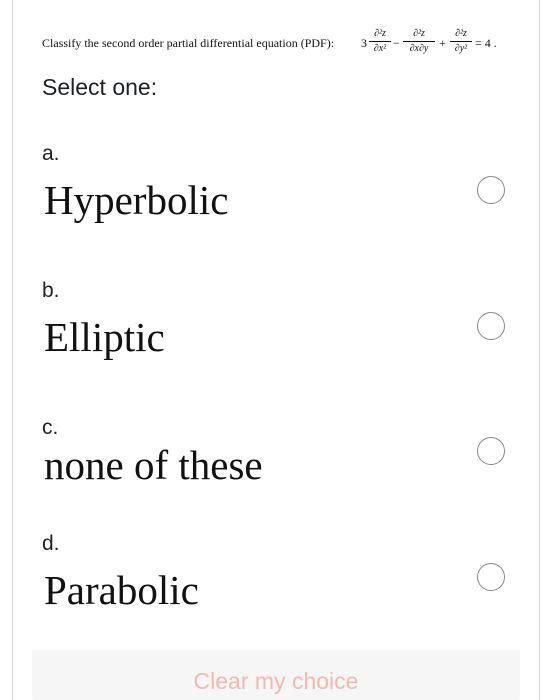 The image size is (552, 700). What do you see at coordinates (51, 543) in the screenshot?
I see `option-d-letter: d.` at bounding box center [51, 543].